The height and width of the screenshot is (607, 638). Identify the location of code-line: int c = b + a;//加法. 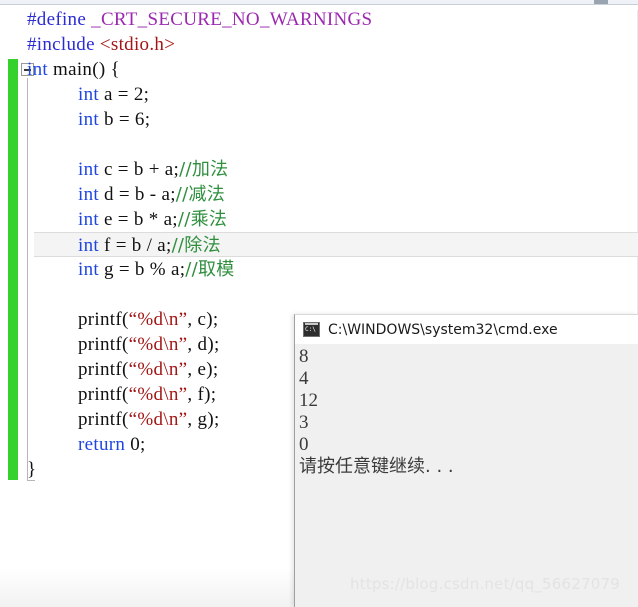
(114, 169).